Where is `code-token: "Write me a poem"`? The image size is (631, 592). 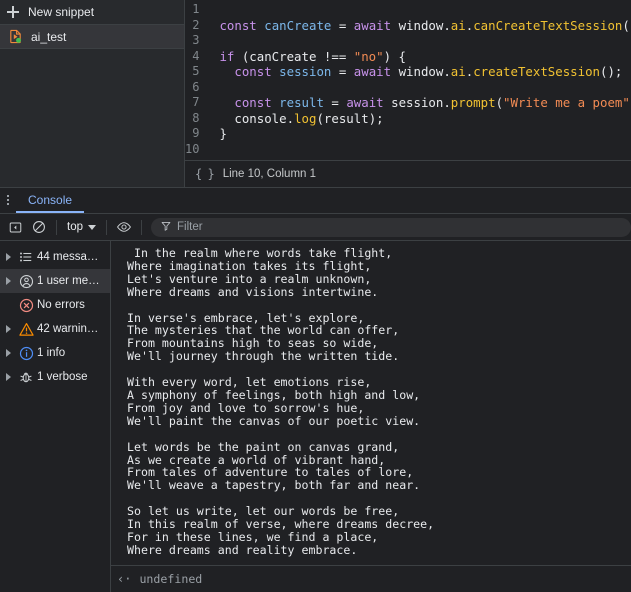 code-token: "Write me a poem" is located at coordinates (566, 102).